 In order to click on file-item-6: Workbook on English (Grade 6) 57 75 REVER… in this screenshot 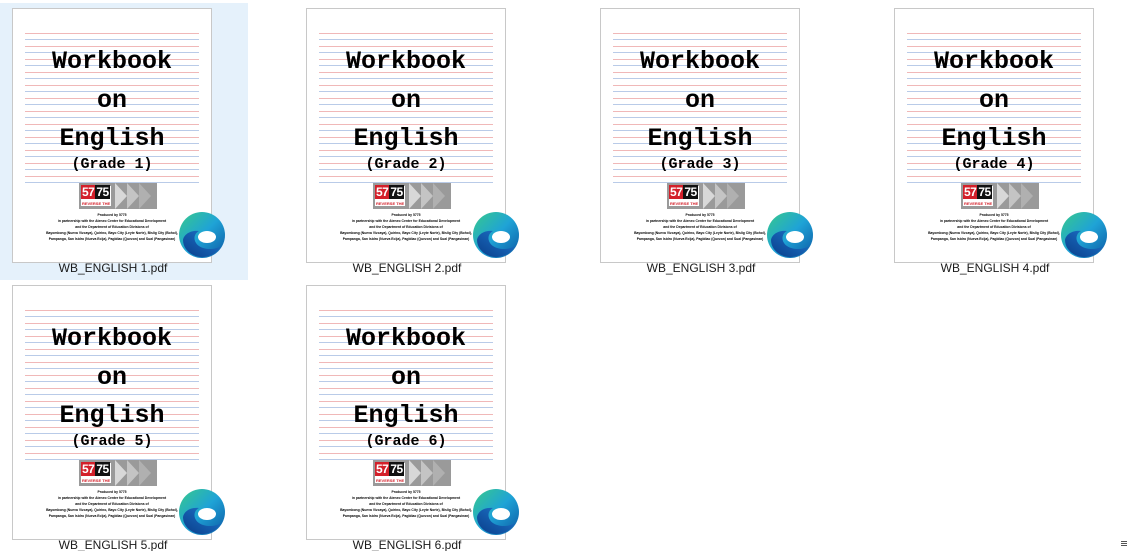, I will do `click(418, 415)`.